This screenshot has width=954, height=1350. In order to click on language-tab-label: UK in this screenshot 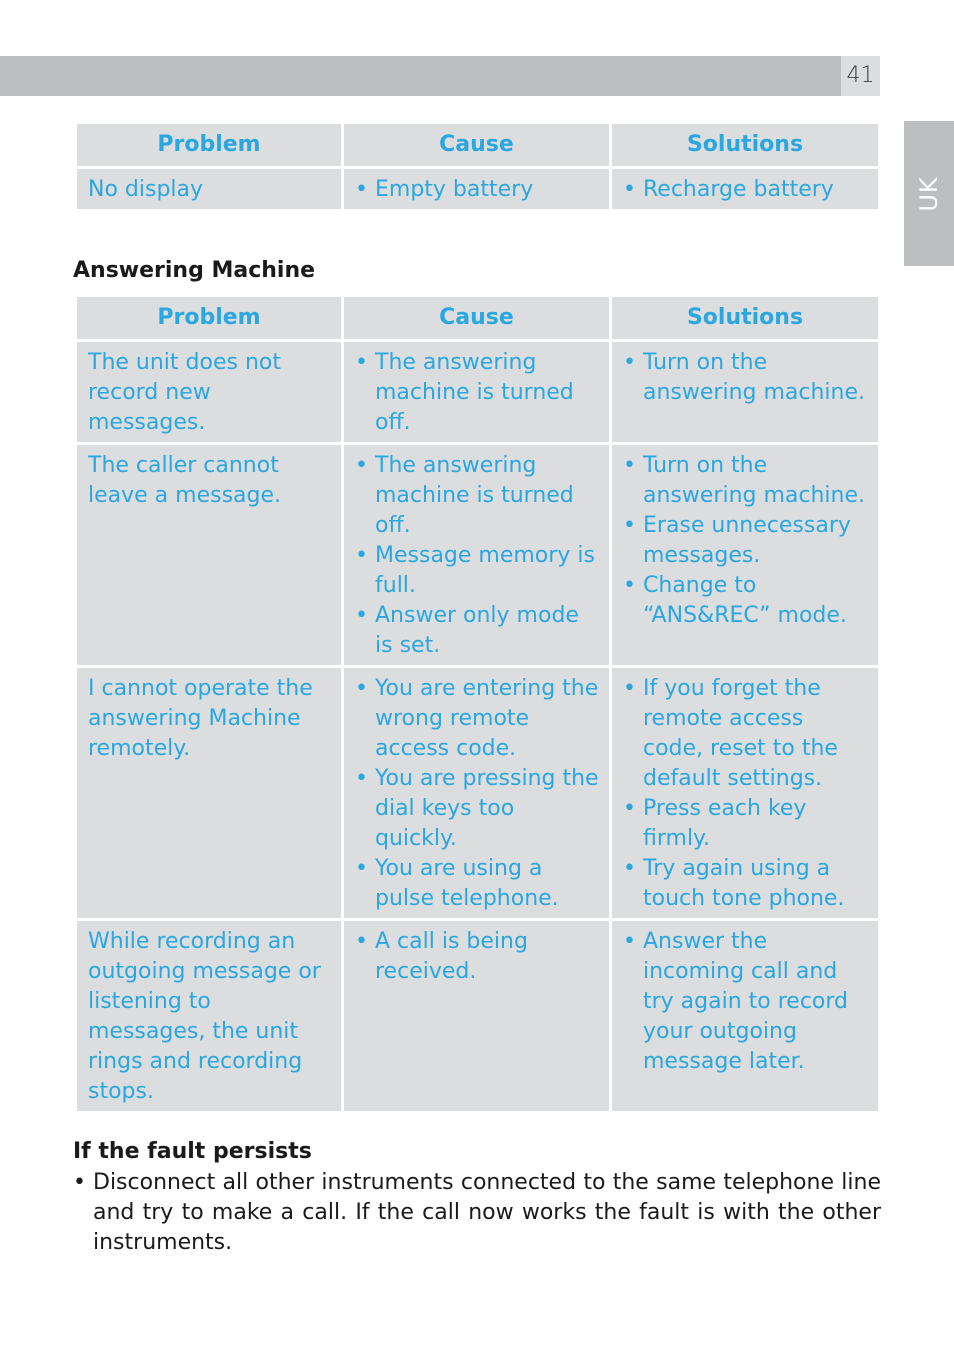, I will do `click(929, 193)`.